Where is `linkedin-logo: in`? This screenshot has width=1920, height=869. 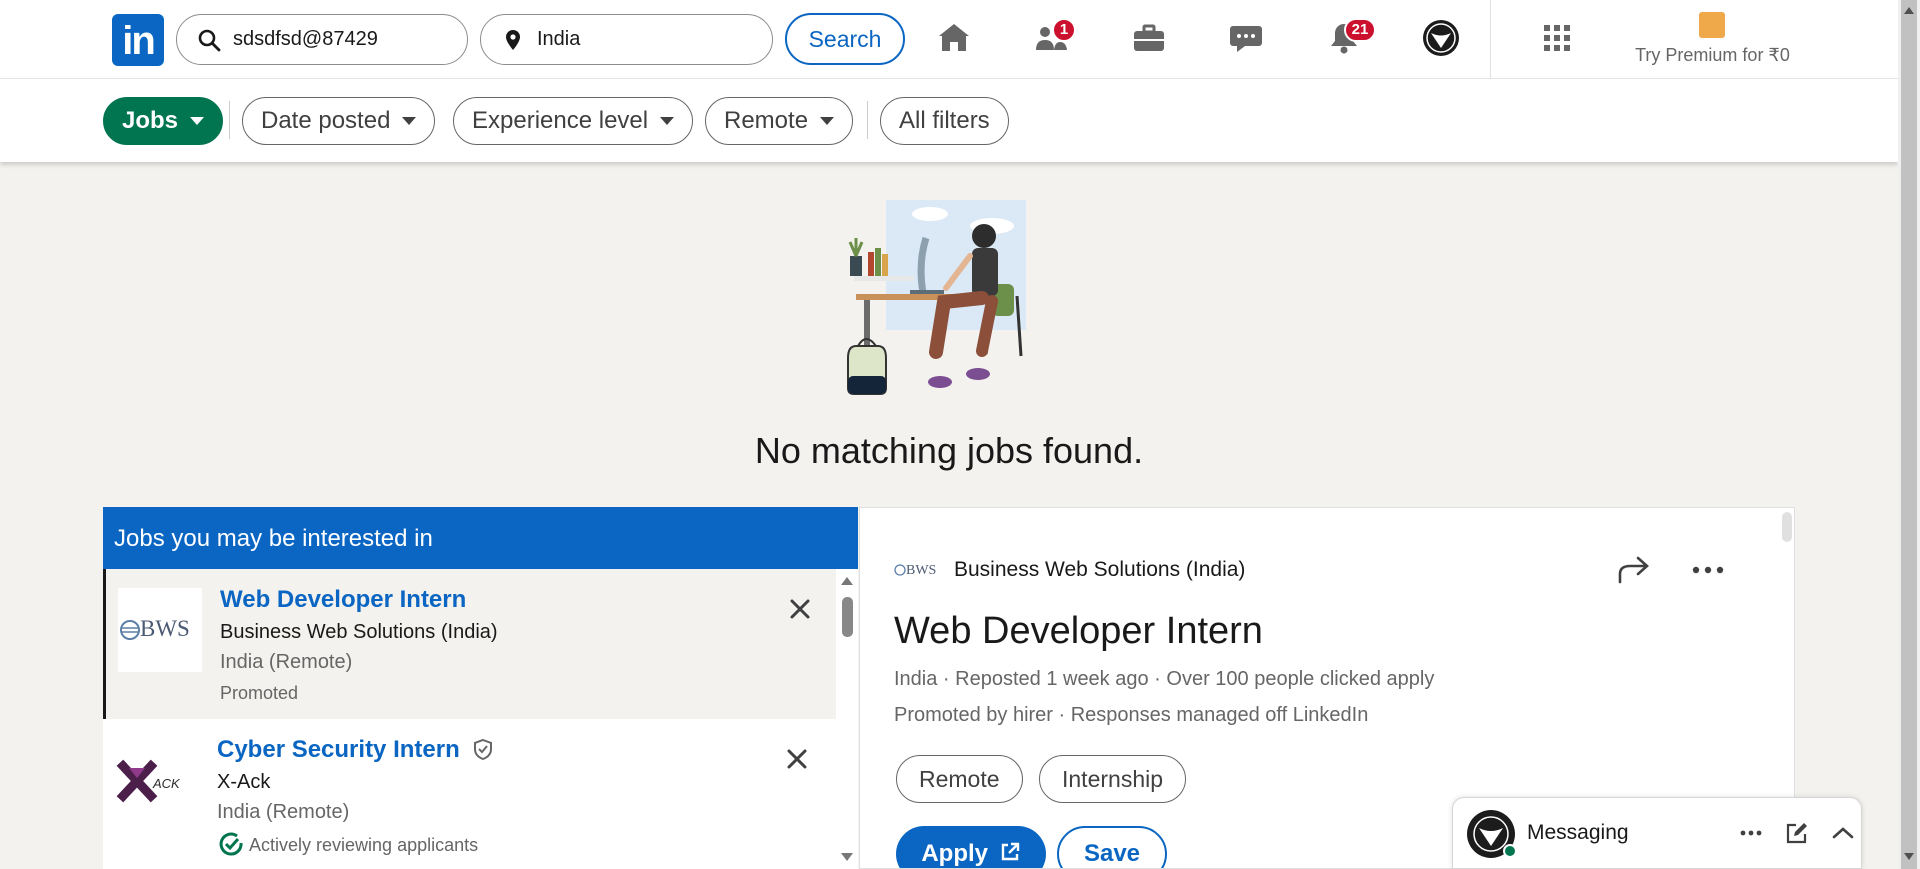
linkedin-logo: in is located at coordinates (138, 40).